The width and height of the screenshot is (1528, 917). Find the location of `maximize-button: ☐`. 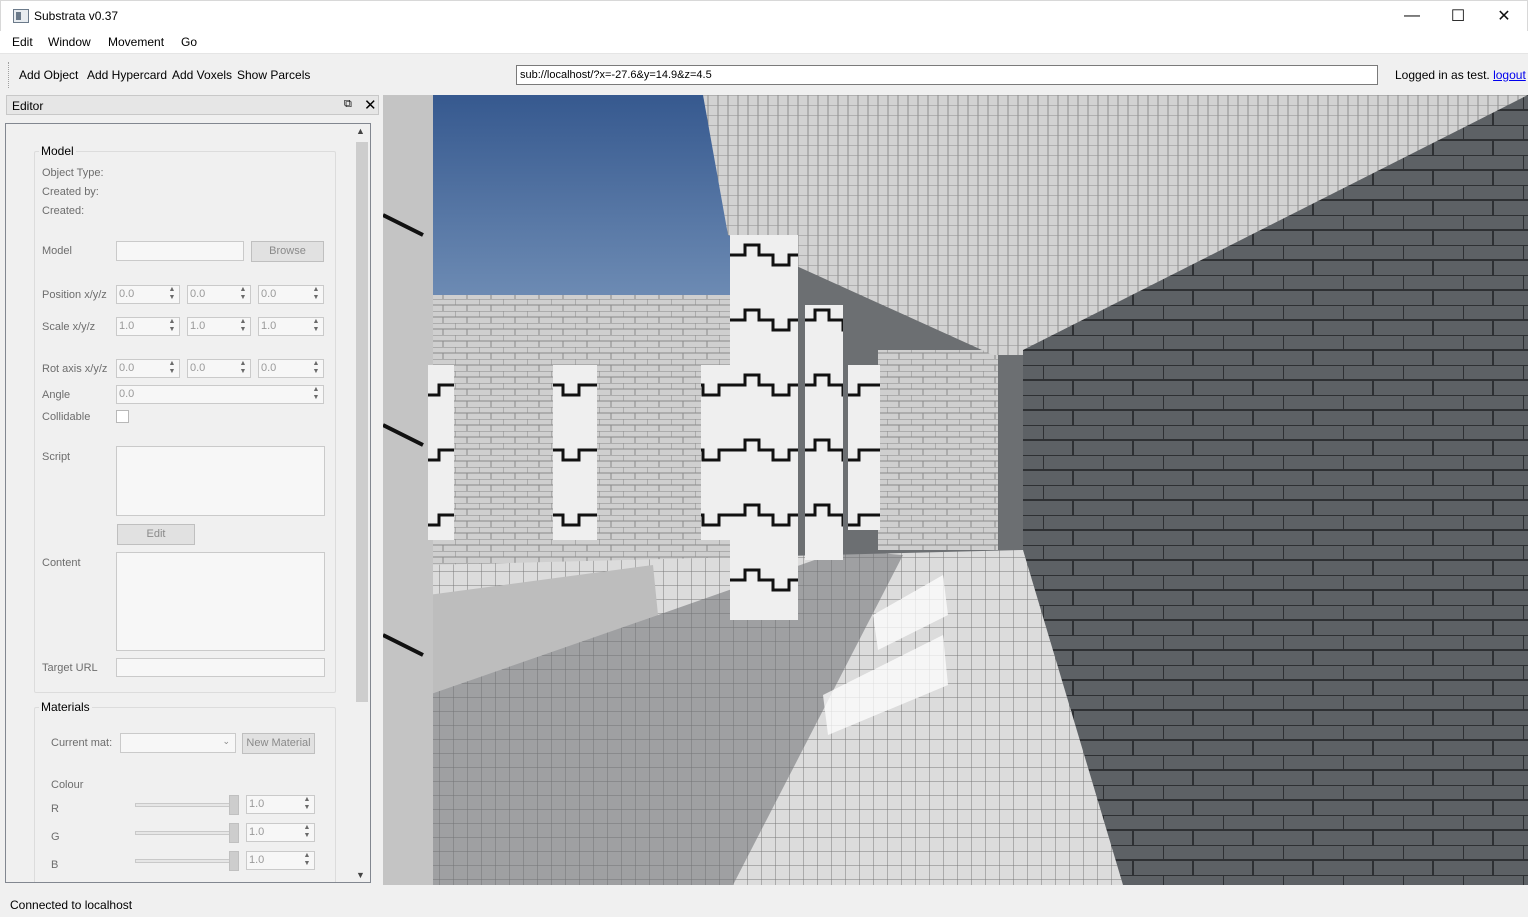

maximize-button: ☐ is located at coordinates (1458, 16).